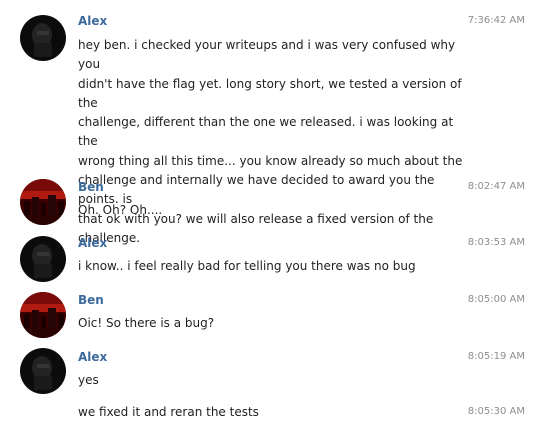 The width and height of the screenshot is (547, 430). What do you see at coordinates (88, 380) in the screenshot?
I see `message-text: yes` at bounding box center [88, 380].